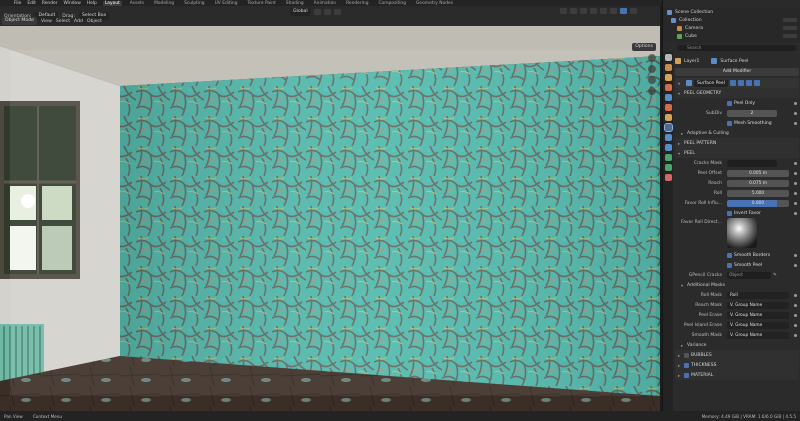 The height and width of the screenshot is (421, 800). What do you see at coordinates (752, 163) in the screenshot?
I see `cracks-mask-field` at bounding box center [752, 163].